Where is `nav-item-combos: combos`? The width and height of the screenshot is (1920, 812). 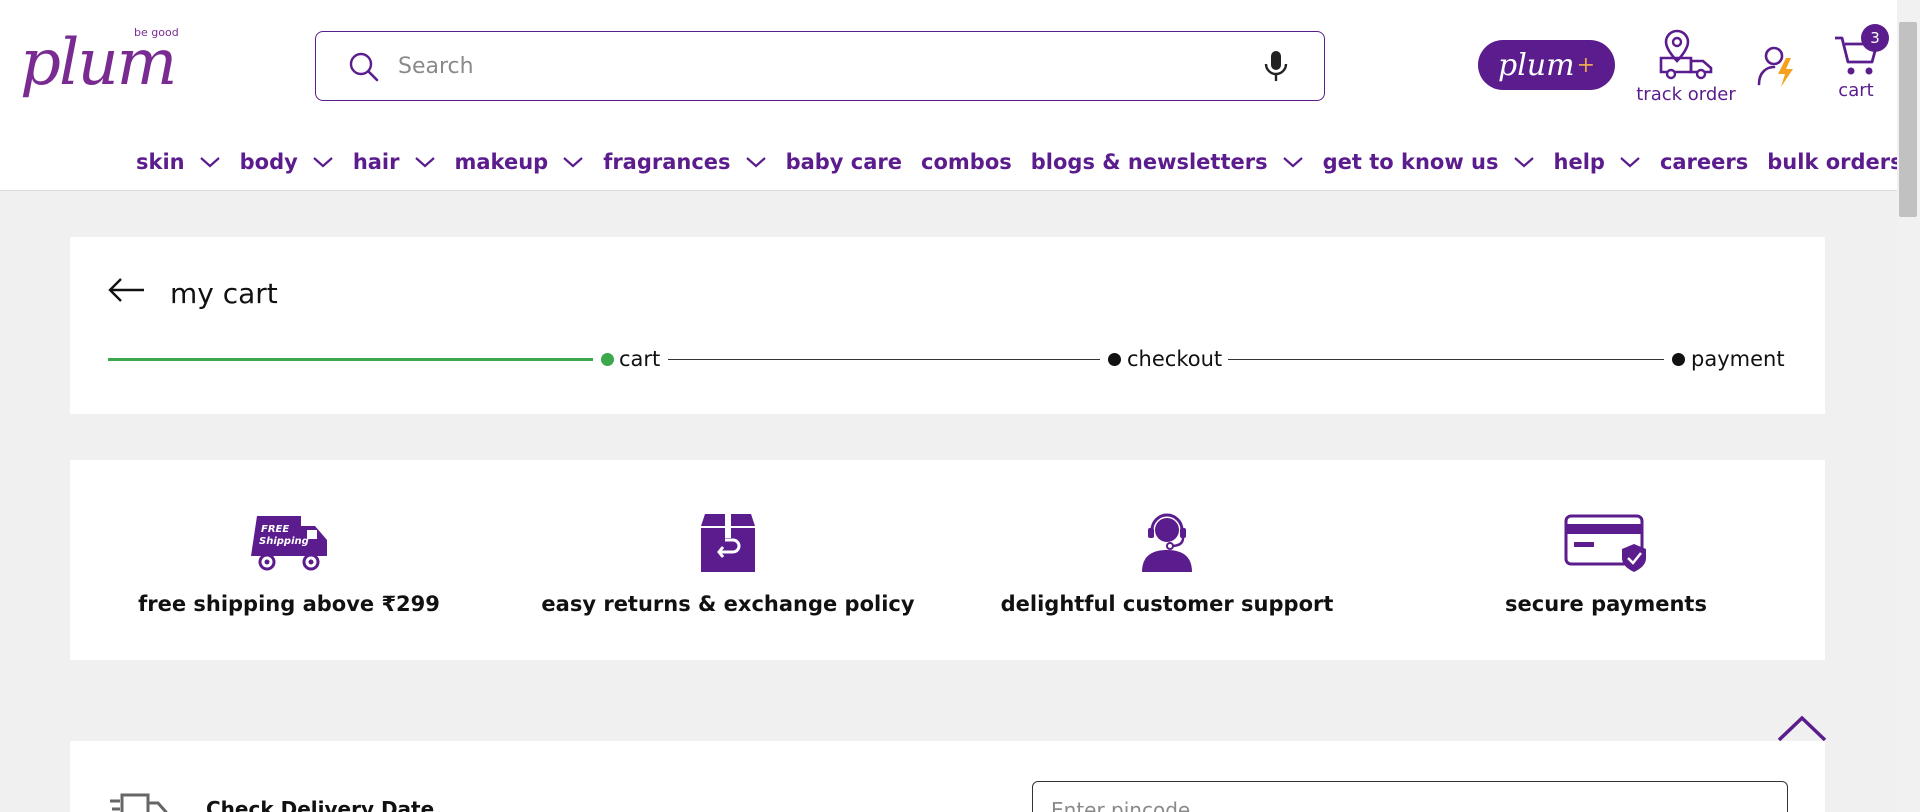 nav-item-combos: combos is located at coordinates (966, 162).